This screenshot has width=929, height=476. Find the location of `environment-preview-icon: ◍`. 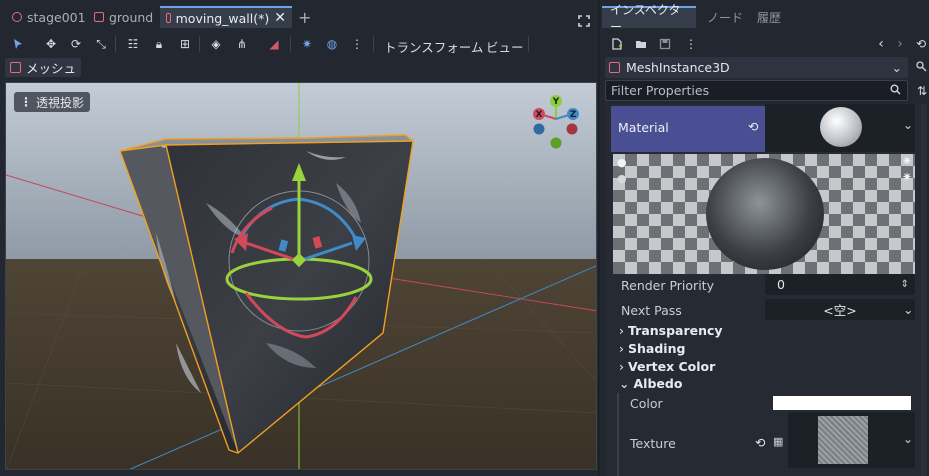

environment-preview-icon: ◍ is located at coordinates (332, 44).